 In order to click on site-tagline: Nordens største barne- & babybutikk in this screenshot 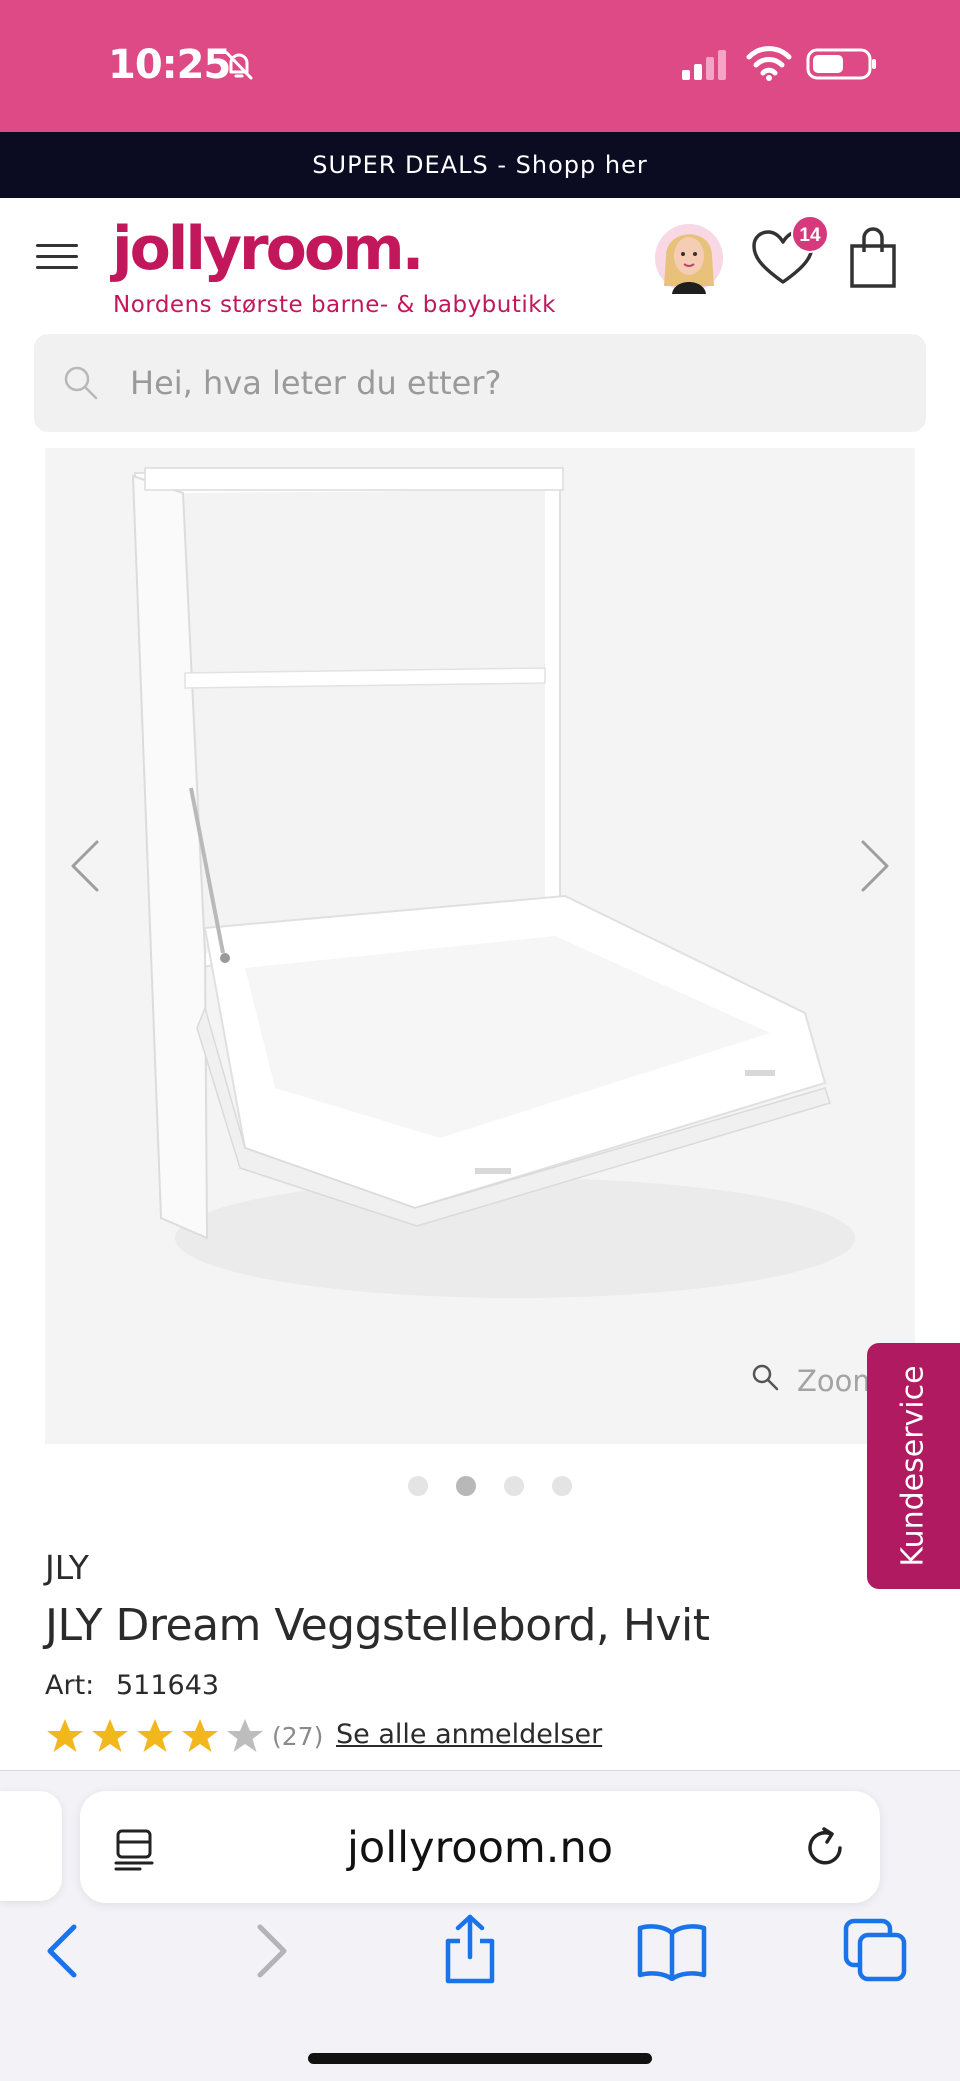, I will do `click(334, 305)`.